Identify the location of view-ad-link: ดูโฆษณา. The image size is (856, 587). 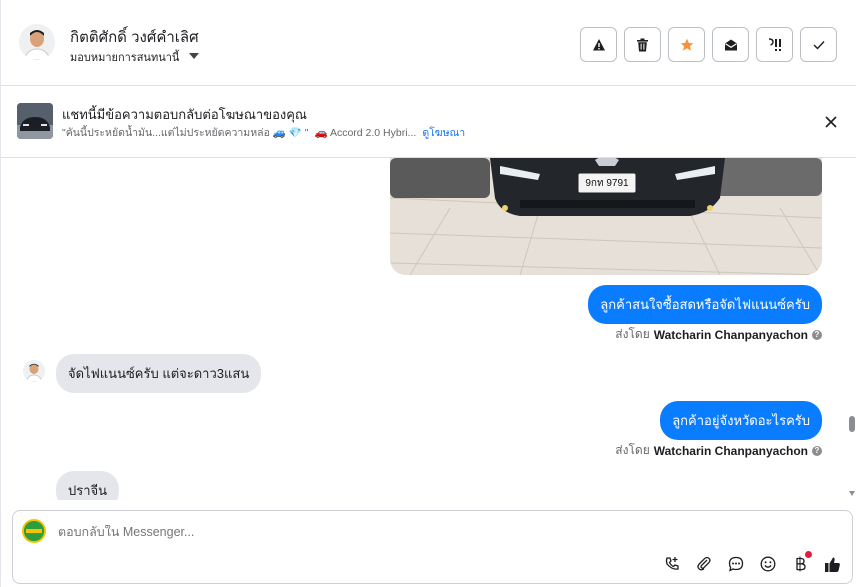
(443, 132).